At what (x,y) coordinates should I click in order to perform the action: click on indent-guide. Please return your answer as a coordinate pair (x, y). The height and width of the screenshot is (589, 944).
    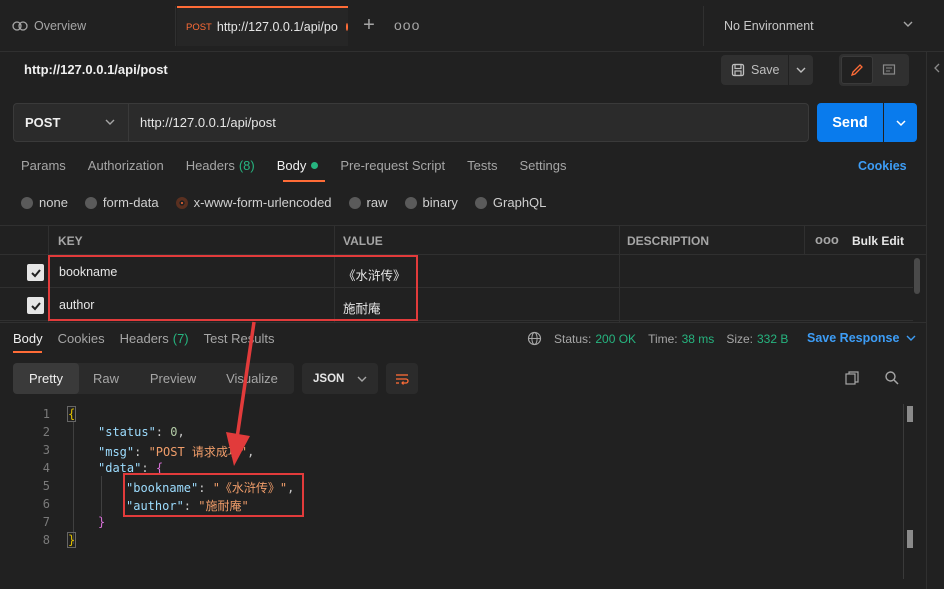
    Looking at the image, I should click on (101, 496).